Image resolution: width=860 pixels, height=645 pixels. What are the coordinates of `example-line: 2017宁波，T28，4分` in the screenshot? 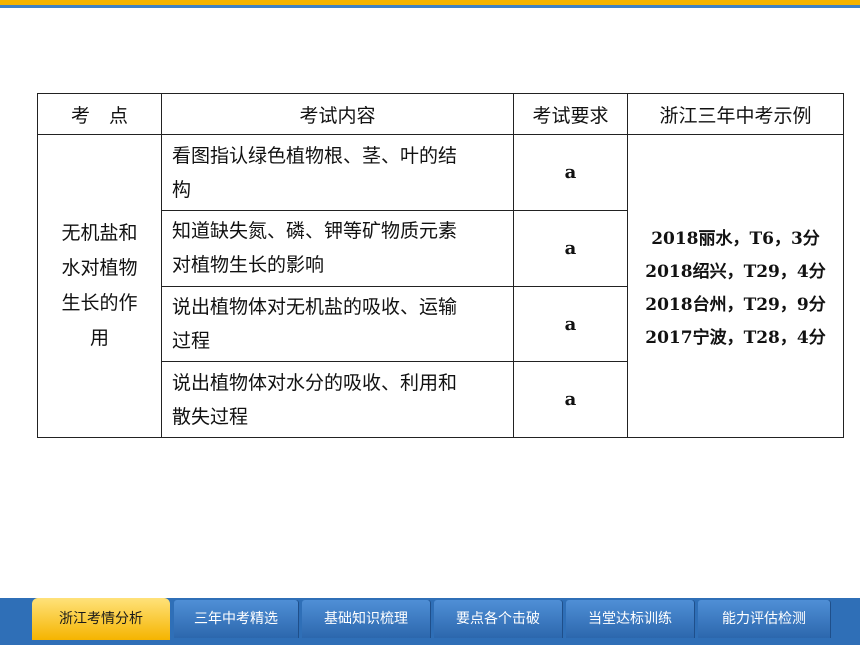 It's located at (735, 337).